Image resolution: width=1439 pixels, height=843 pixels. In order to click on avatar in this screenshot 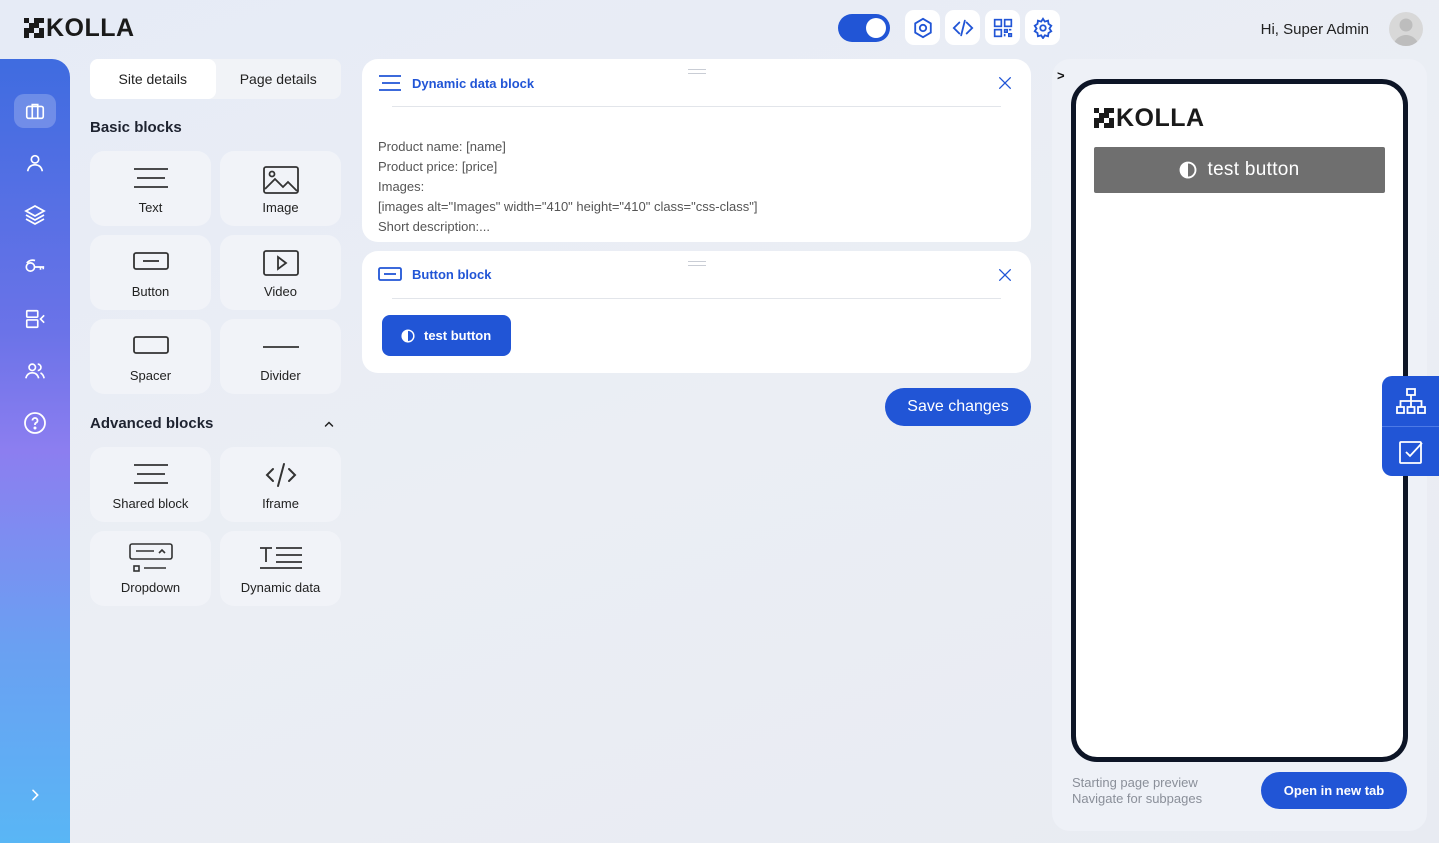, I will do `click(1406, 29)`.